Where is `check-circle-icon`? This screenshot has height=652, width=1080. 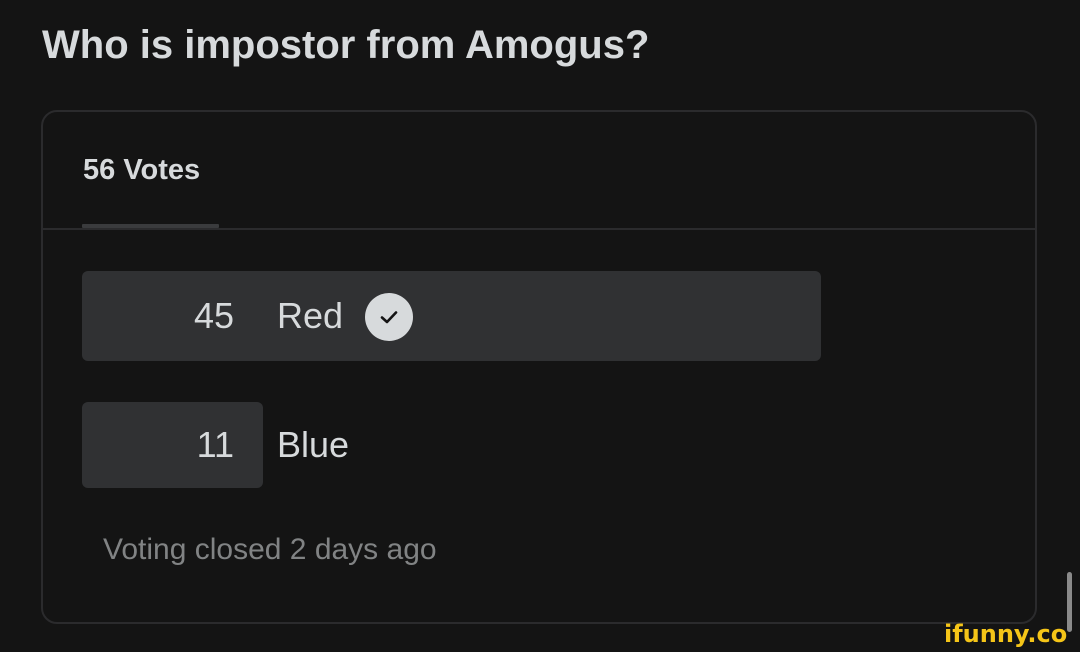
check-circle-icon is located at coordinates (389, 317).